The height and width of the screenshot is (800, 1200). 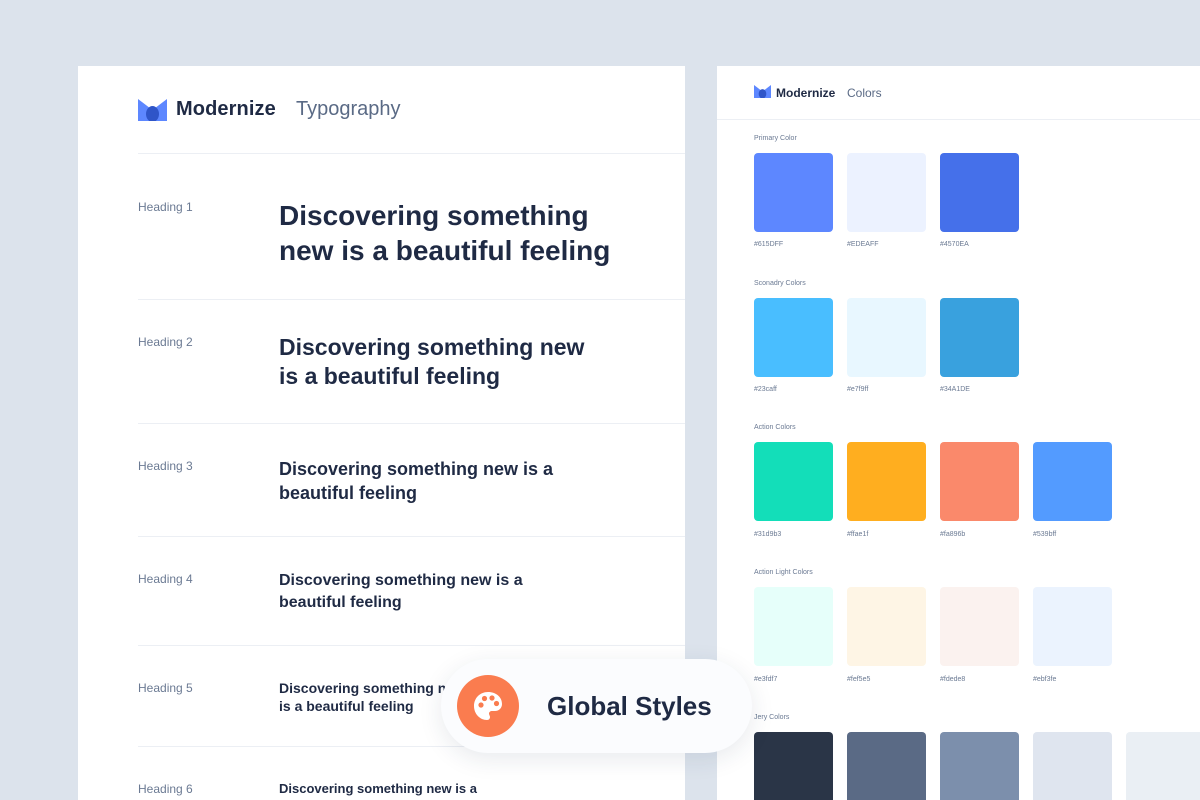 What do you see at coordinates (858, 534) in the screenshot?
I see `color-hex-label: #ffae1f` at bounding box center [858, 534].